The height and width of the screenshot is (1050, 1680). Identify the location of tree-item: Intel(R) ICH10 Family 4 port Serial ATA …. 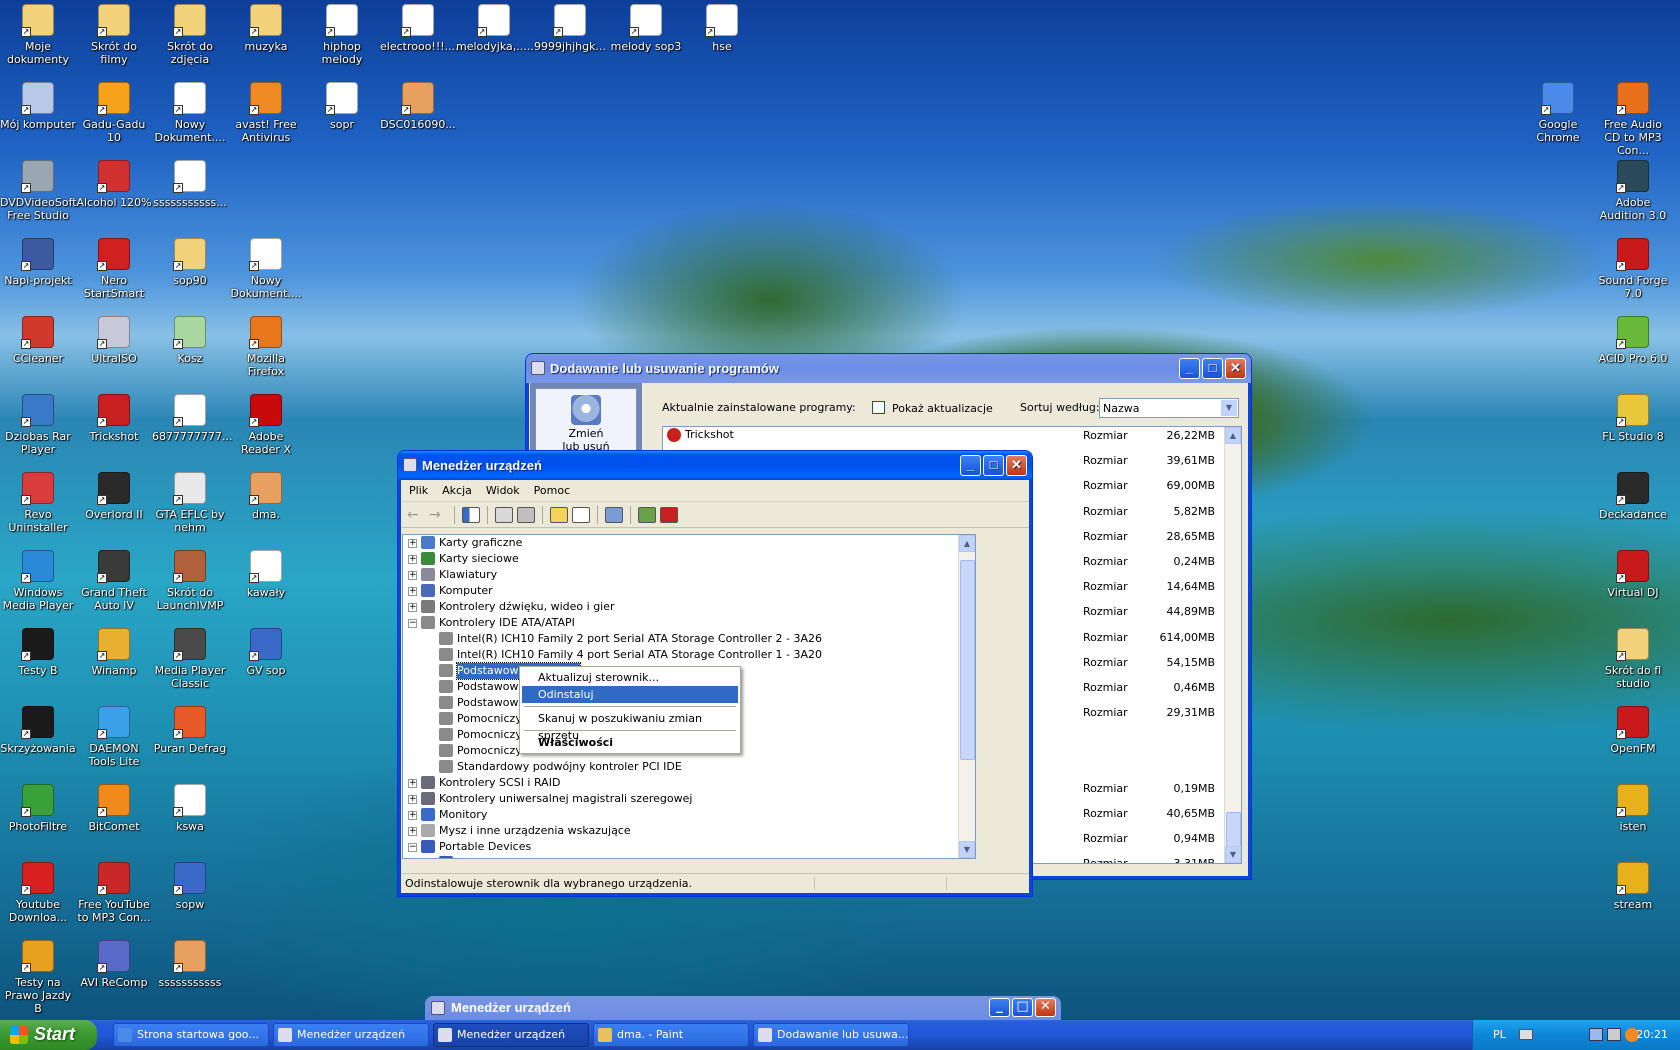
(689, 655).